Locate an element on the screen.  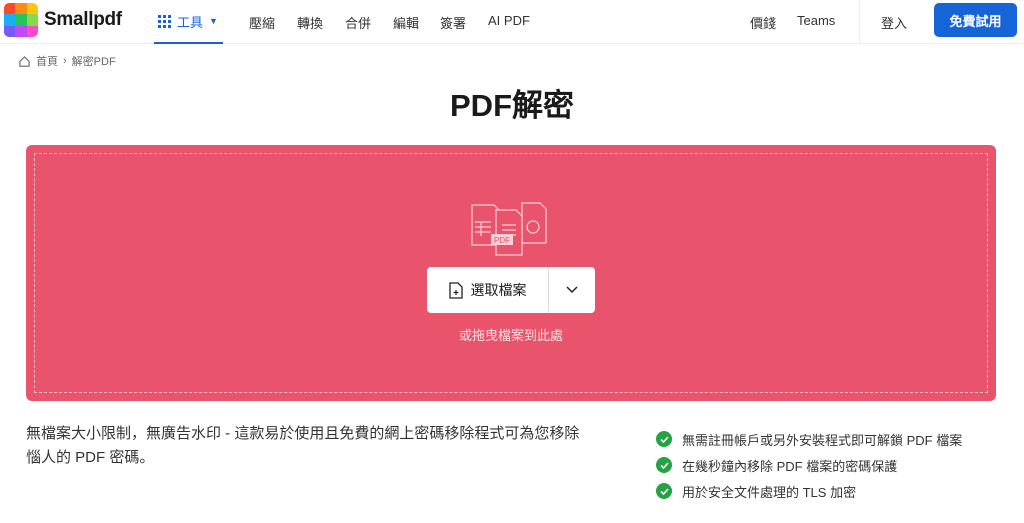
breadcrumb-home: 首頁 is located at coordinates (47, 61).